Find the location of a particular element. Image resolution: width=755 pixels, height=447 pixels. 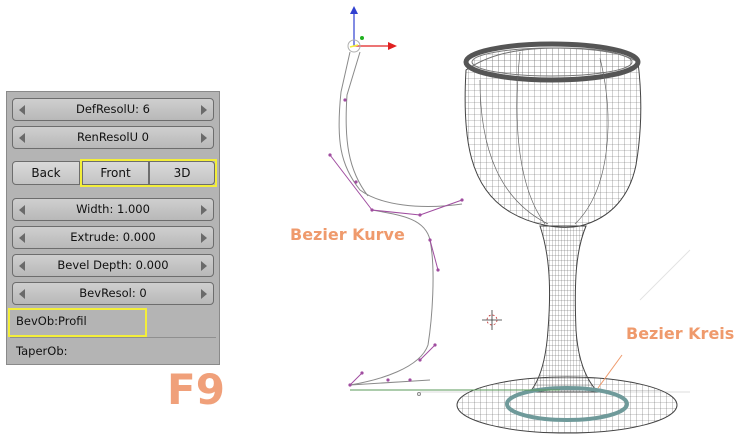

def-resol-u-field: DefResolU: 6 is located at coordinates (113, 109).